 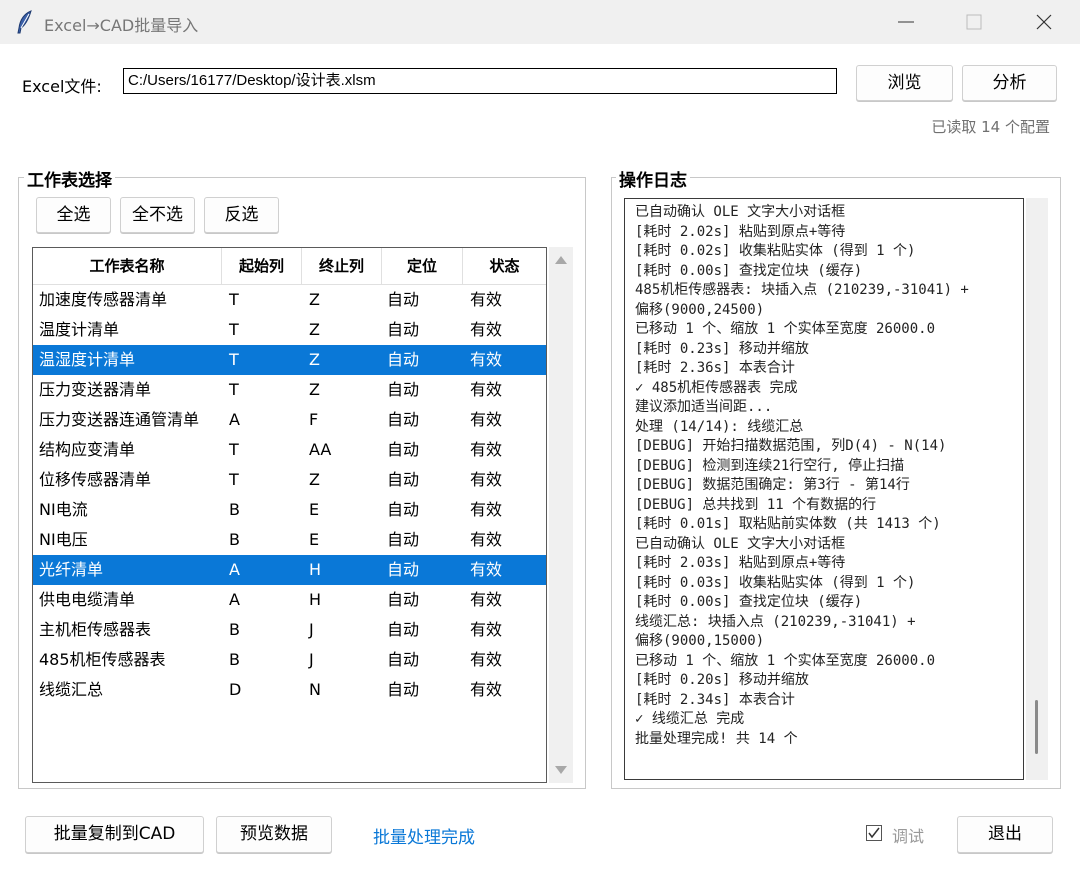 What do you see at coordinates (289, 390) in the screenshot?
I see `table-row: 压力变送器清单 T Z 自动 有效` at bounding box center [289, 390].